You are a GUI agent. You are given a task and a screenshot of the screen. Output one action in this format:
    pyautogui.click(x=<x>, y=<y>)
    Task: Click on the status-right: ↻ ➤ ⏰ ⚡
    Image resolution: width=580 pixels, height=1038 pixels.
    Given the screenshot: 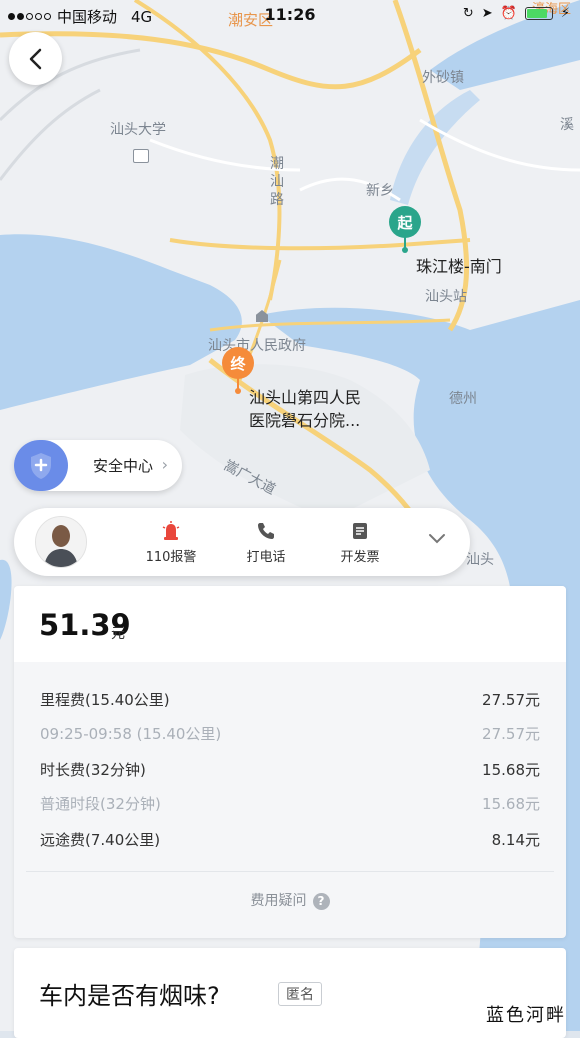 What is the action you would take?
    pyautogui.click(x=516, y=13)
    